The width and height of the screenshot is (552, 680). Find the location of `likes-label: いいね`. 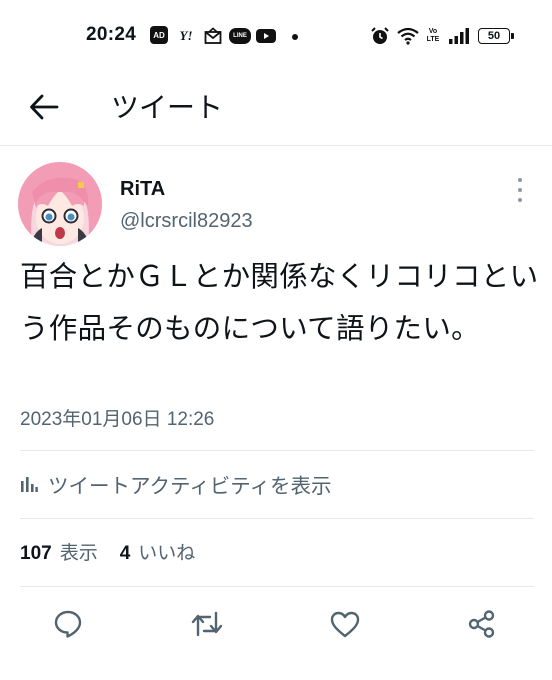

likes-label: いいね is located at coordinates (166, 551).